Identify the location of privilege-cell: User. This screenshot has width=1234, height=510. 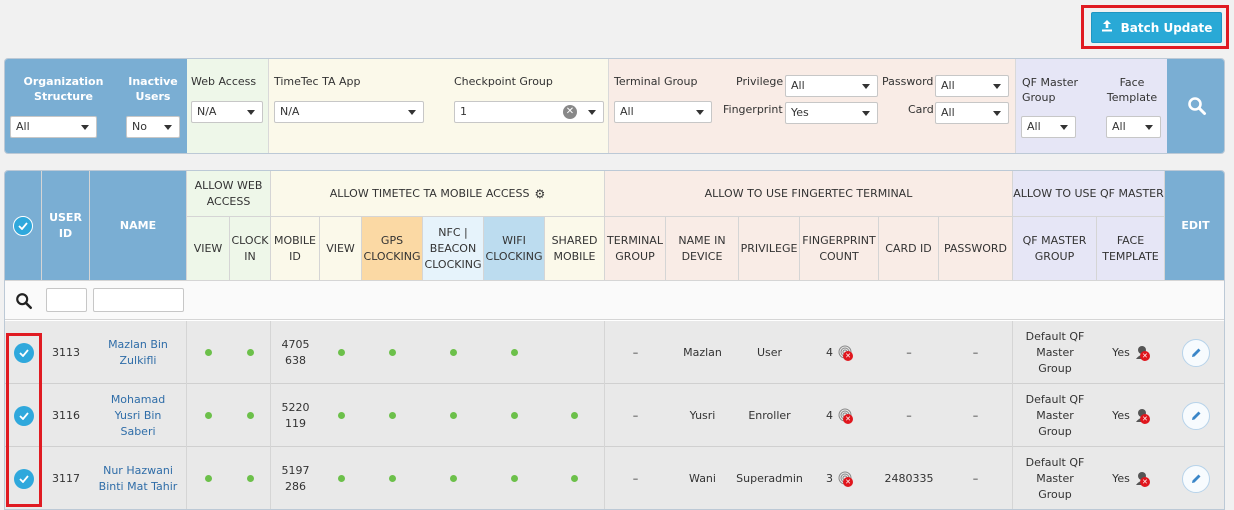
(769, 352).